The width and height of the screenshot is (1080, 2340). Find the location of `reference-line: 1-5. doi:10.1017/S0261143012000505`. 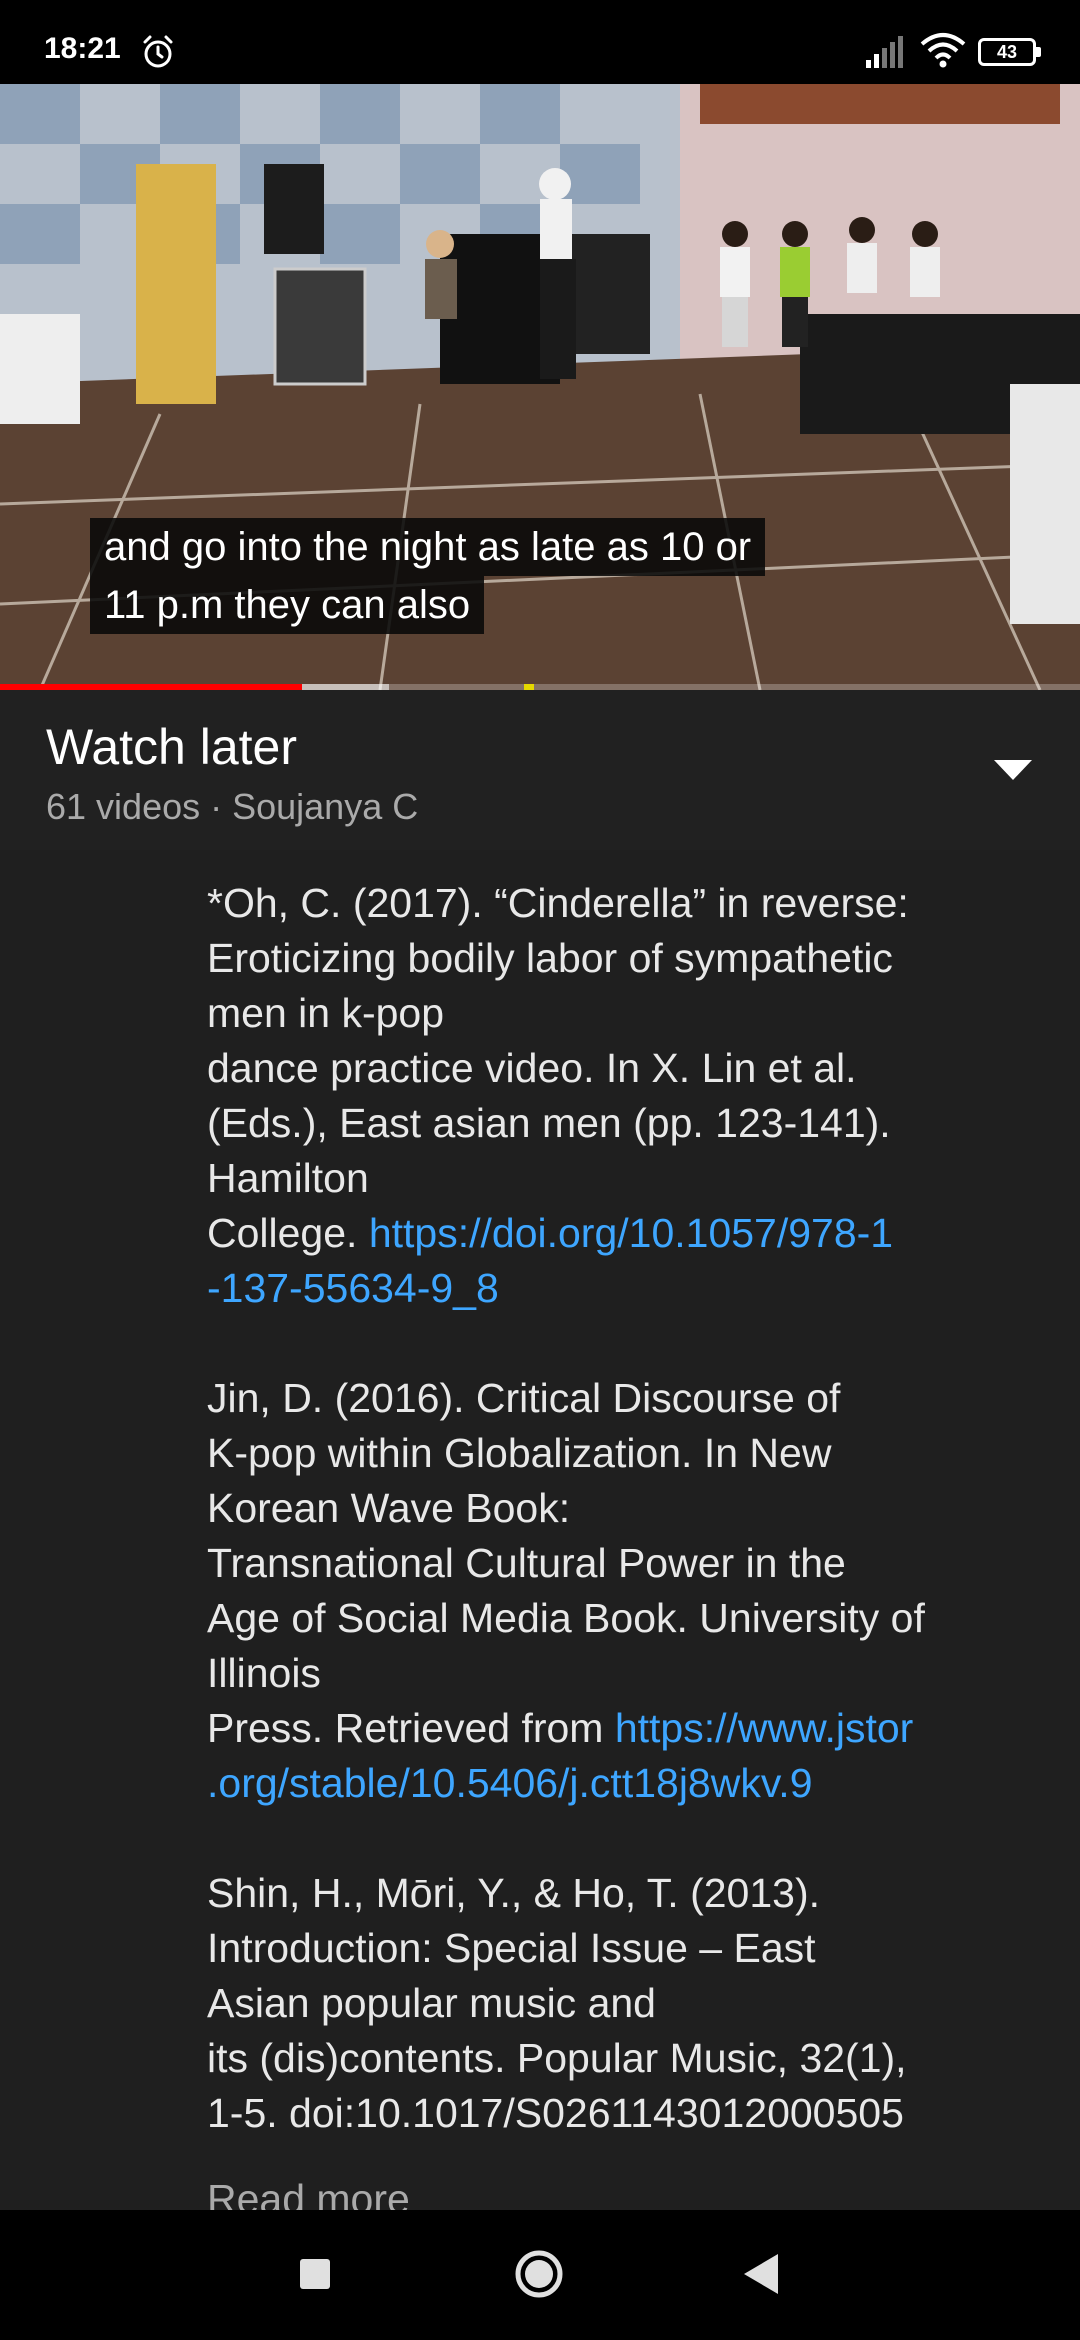

reference-line: 1-5. doi:10.1017/S0261143012000505 is located at coordinates (555, 2113).